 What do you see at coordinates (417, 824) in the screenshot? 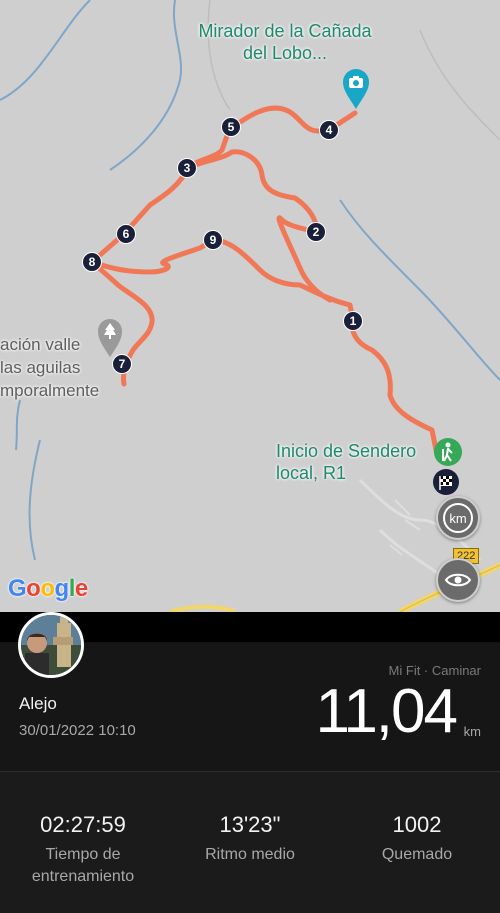
I see `stat-calories-value: 1002` at bounding box center [417, 824].